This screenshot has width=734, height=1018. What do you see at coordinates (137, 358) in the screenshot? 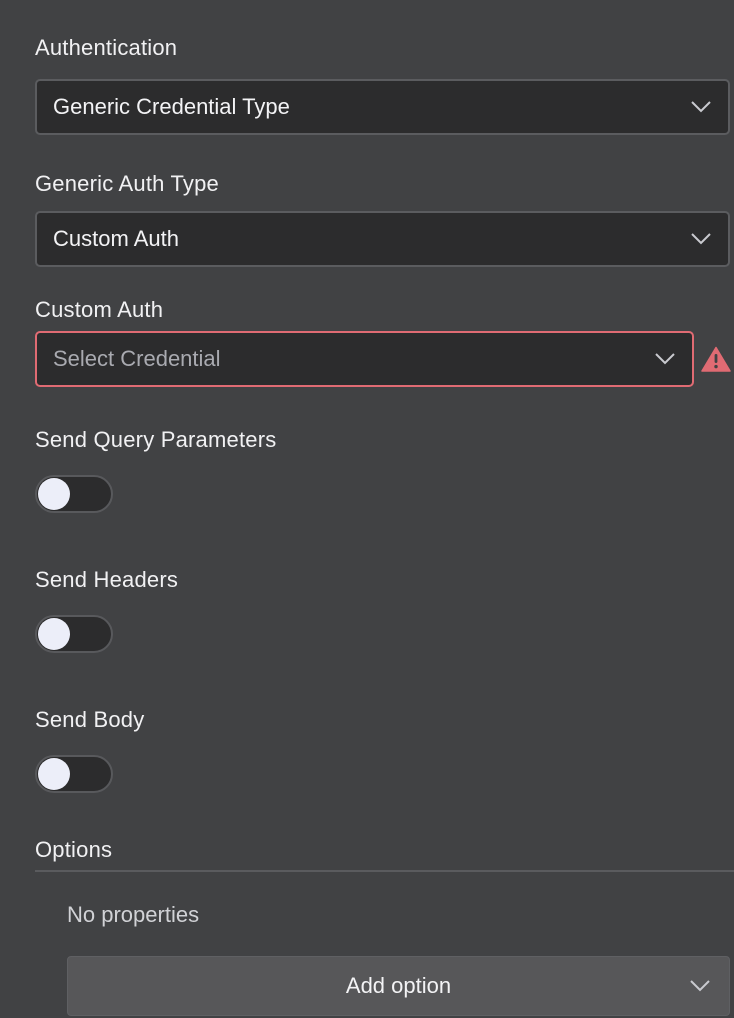
I see `credential-placeholder: Select Credential` at bounding box center [137, 358].